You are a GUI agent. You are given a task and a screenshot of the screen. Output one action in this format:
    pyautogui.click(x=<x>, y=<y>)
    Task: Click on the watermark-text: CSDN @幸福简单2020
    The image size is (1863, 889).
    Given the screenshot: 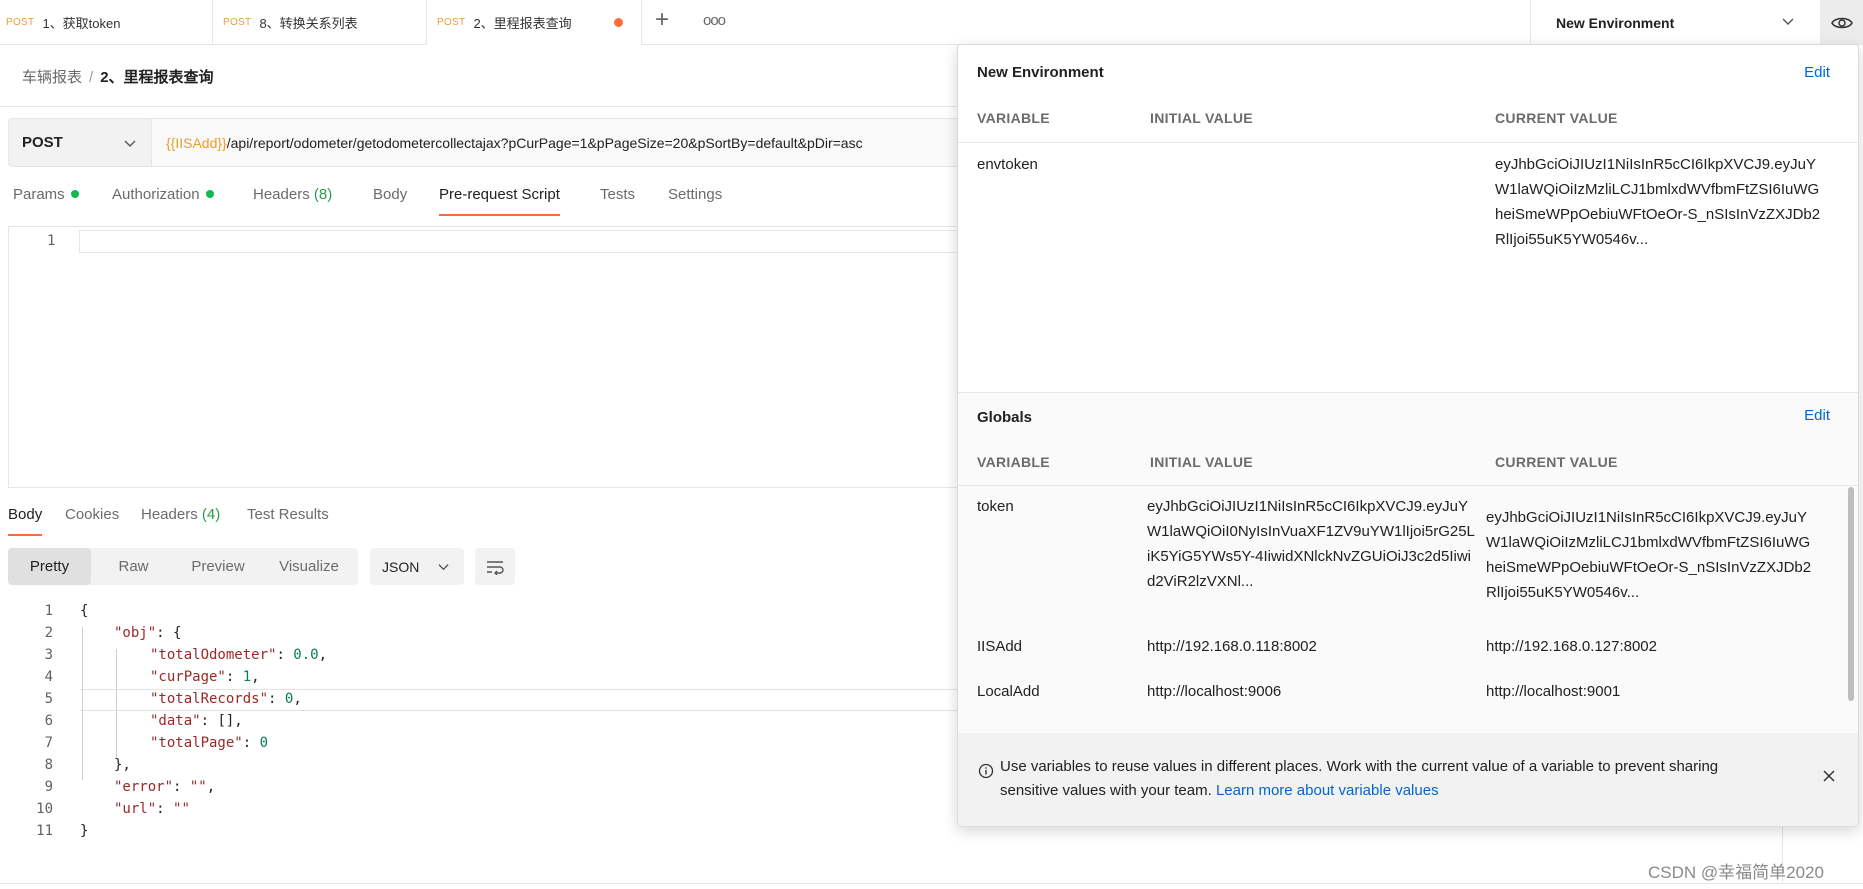 What is the action you would take?
    pyautogui.click(x=1736, y=872)
    